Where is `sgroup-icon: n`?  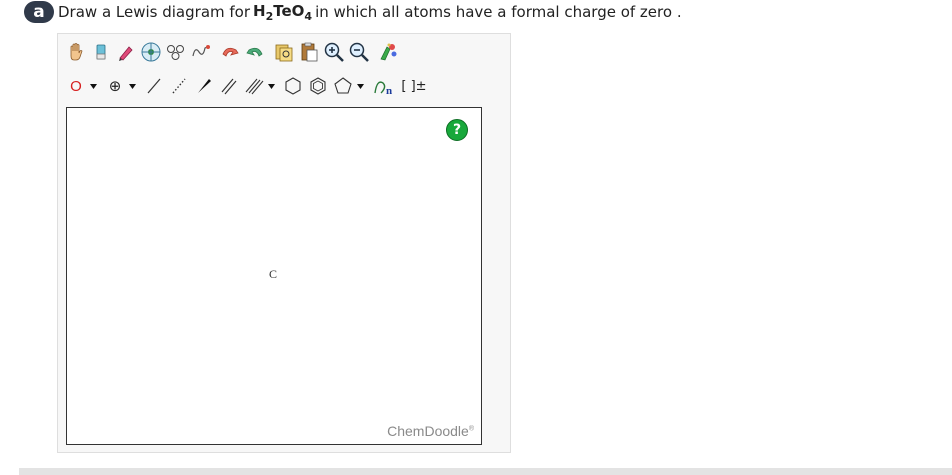 sgroup-icon: n is located at coordinates (384, 86).